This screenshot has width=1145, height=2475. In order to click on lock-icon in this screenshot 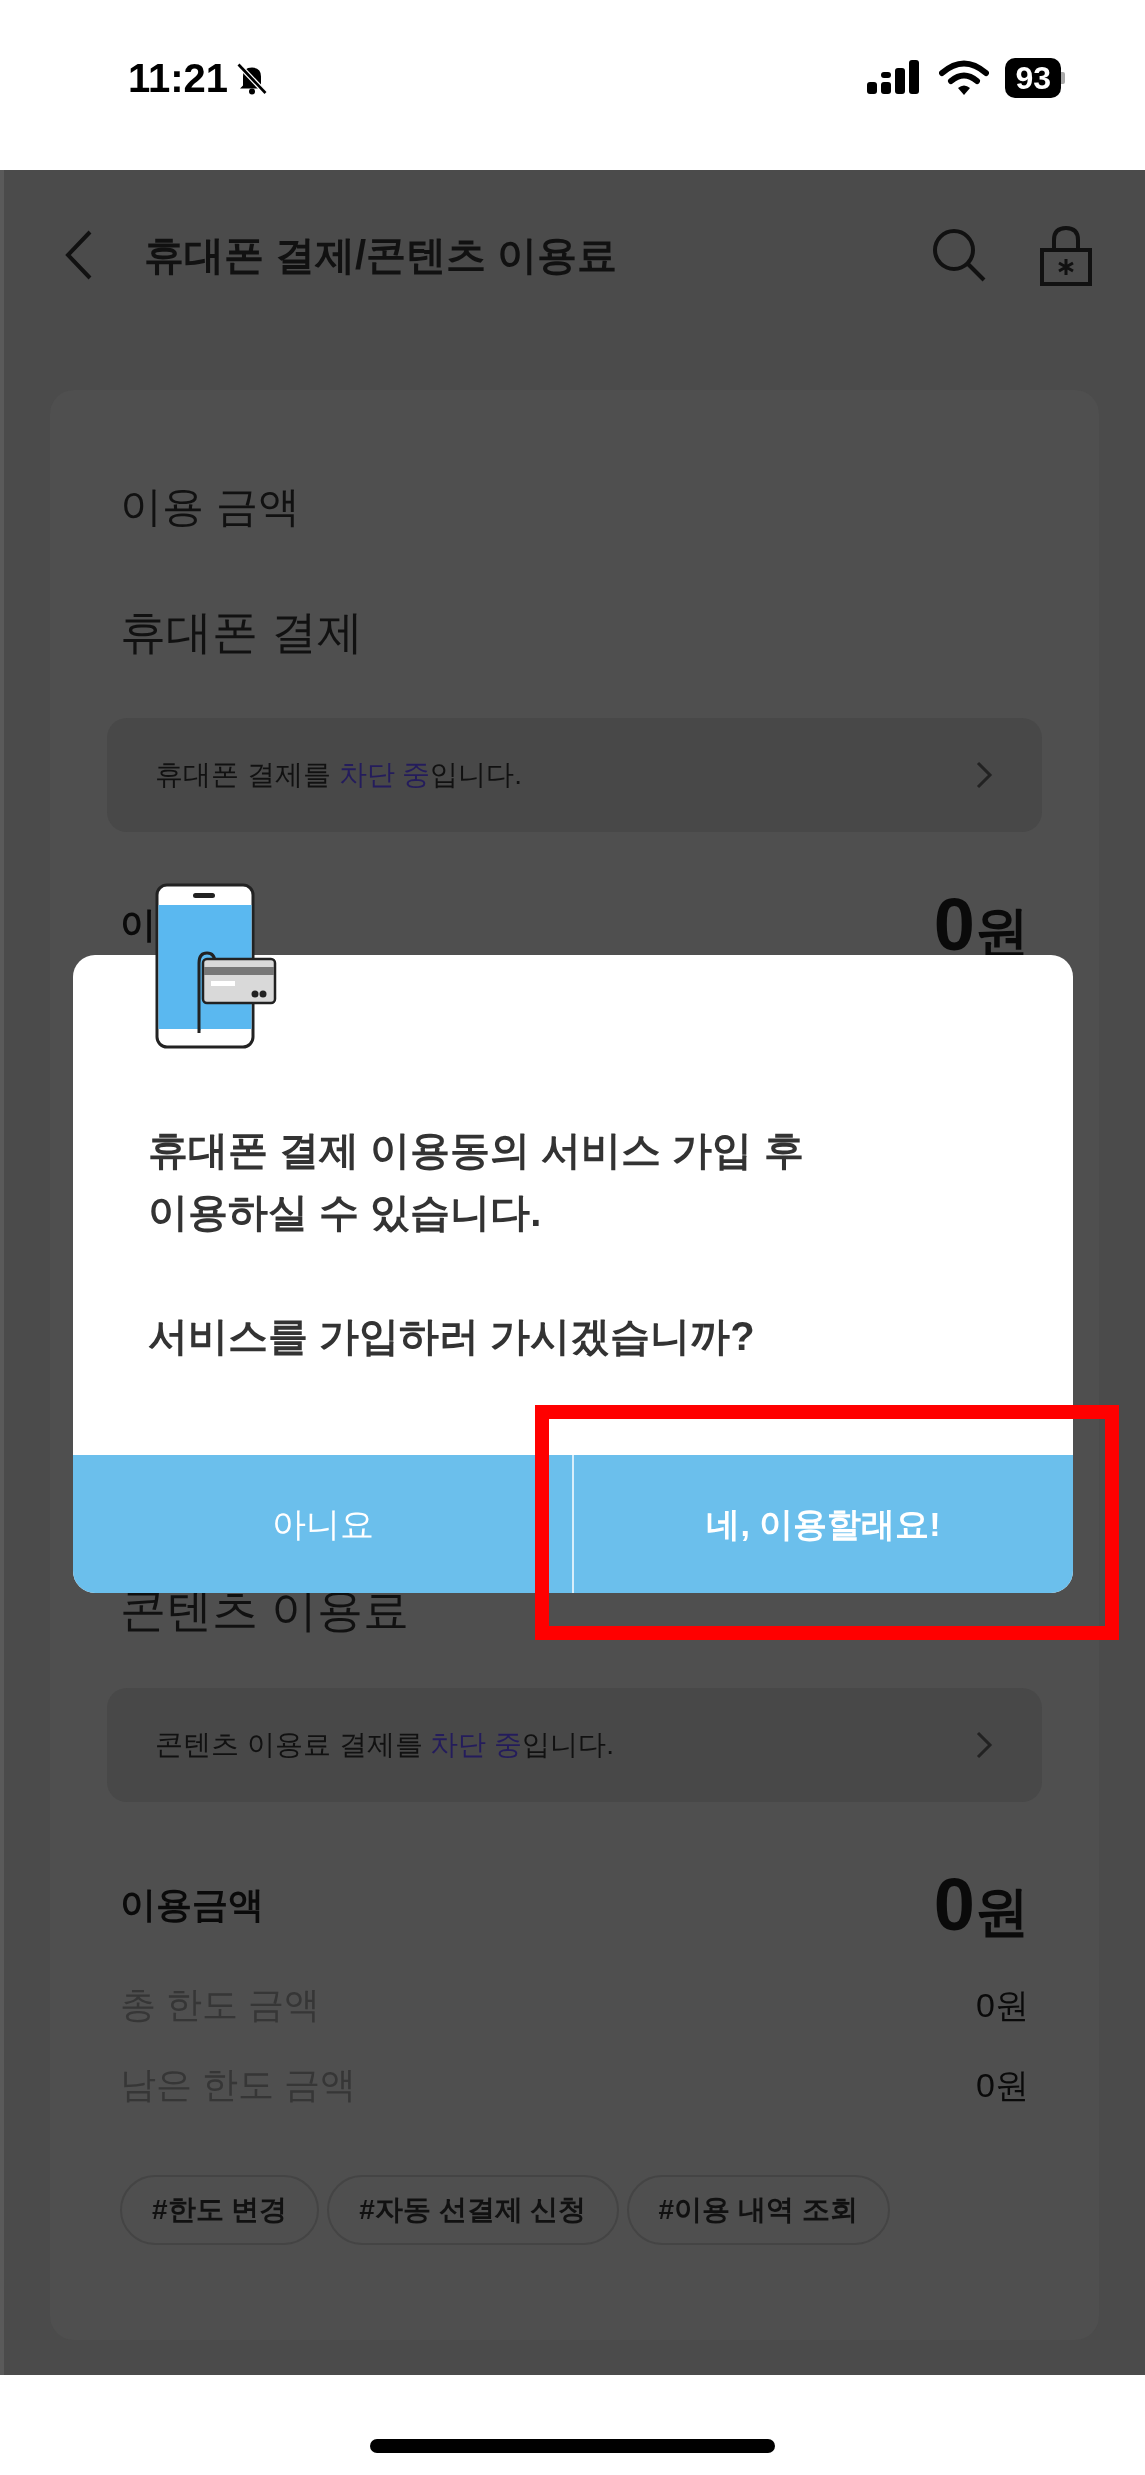, I will do `click(1066, 255)`.